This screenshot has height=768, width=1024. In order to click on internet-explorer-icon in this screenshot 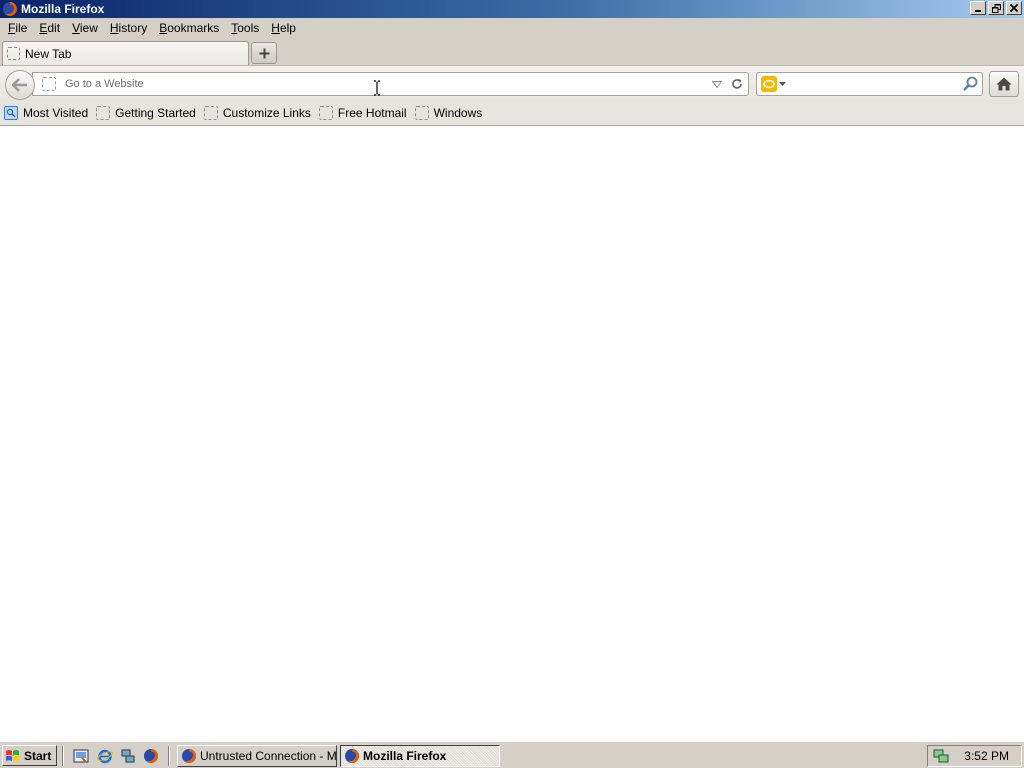, I will do `click(105, 756)`.